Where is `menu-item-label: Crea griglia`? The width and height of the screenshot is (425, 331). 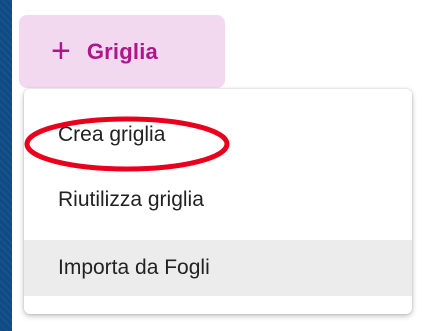
menu-item-label: Crea griglia is located at coordinates (112, 134).